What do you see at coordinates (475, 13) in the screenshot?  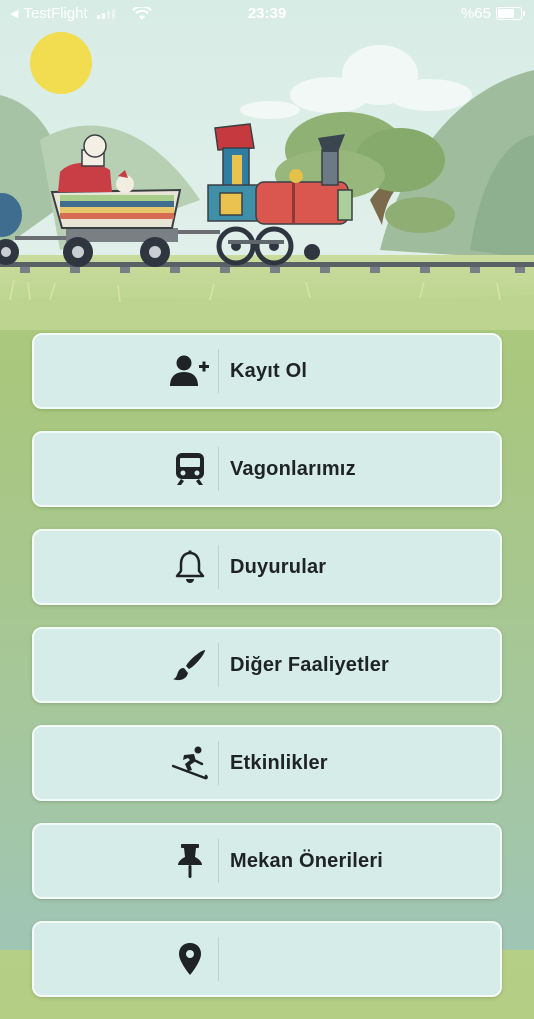 I see `battery-percent: %65` at bounding box center [475, 13].